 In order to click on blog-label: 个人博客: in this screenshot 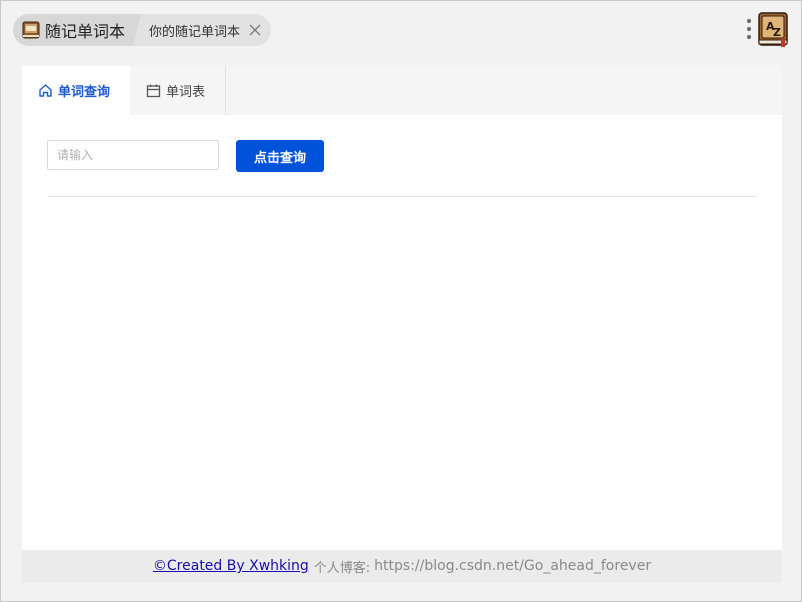, I will do `click(342, 568)`.